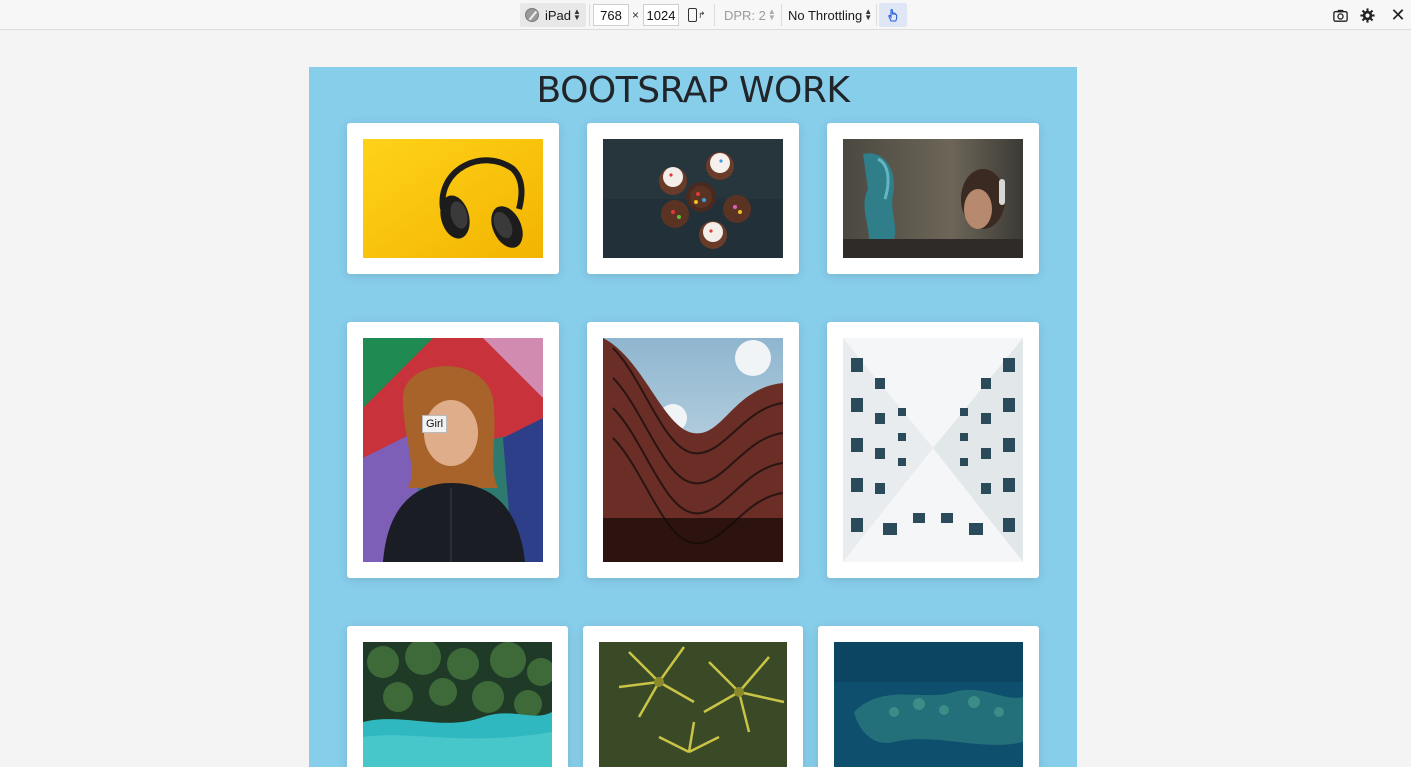  I want to click on page-title: BOOTSRAP WORK, so click(693, 90).